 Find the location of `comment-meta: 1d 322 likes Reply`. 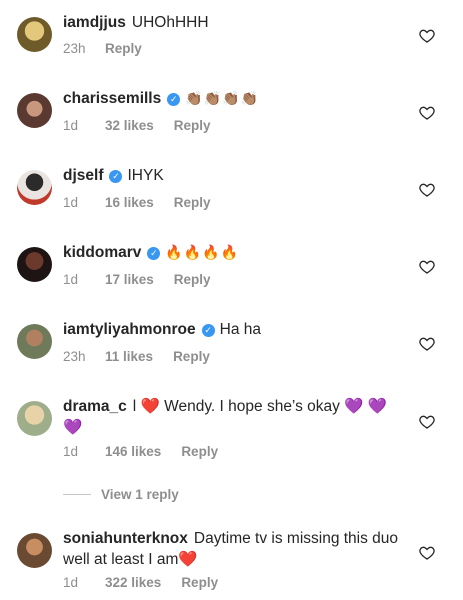

comment-meta: 1d 322 likes Reply is located at coordinates (140, 582).